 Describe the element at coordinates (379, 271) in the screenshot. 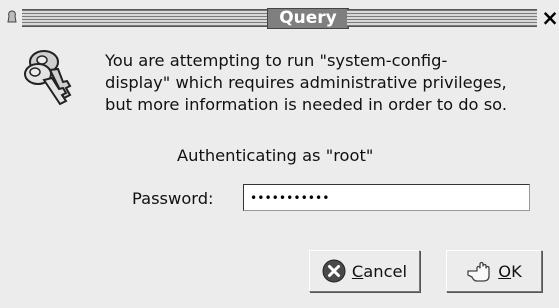

I see `cancel-label: Cancel` at that location.